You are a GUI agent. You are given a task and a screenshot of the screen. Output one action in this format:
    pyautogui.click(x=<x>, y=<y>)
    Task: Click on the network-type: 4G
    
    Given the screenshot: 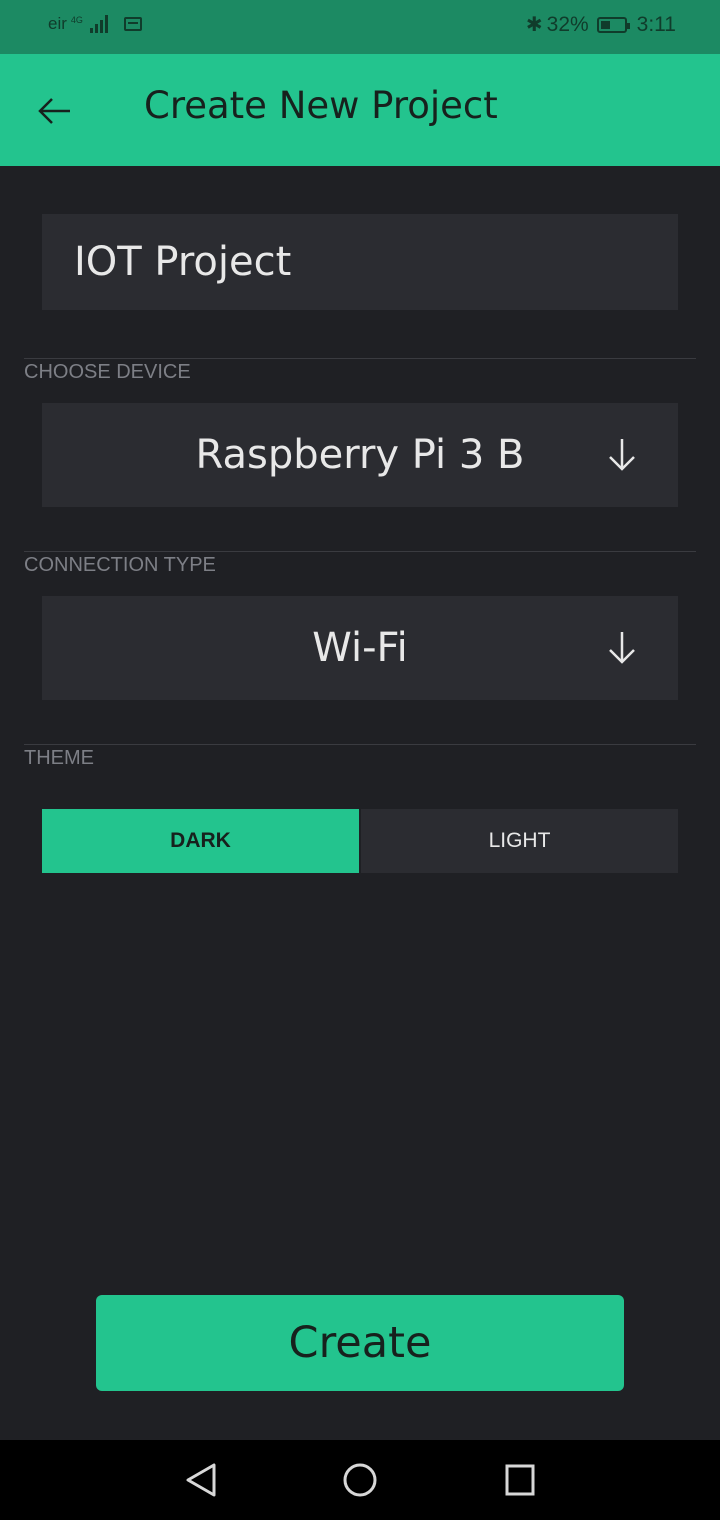 What is the action you would take?
    pyautogui.click(x=76, y=20)
    